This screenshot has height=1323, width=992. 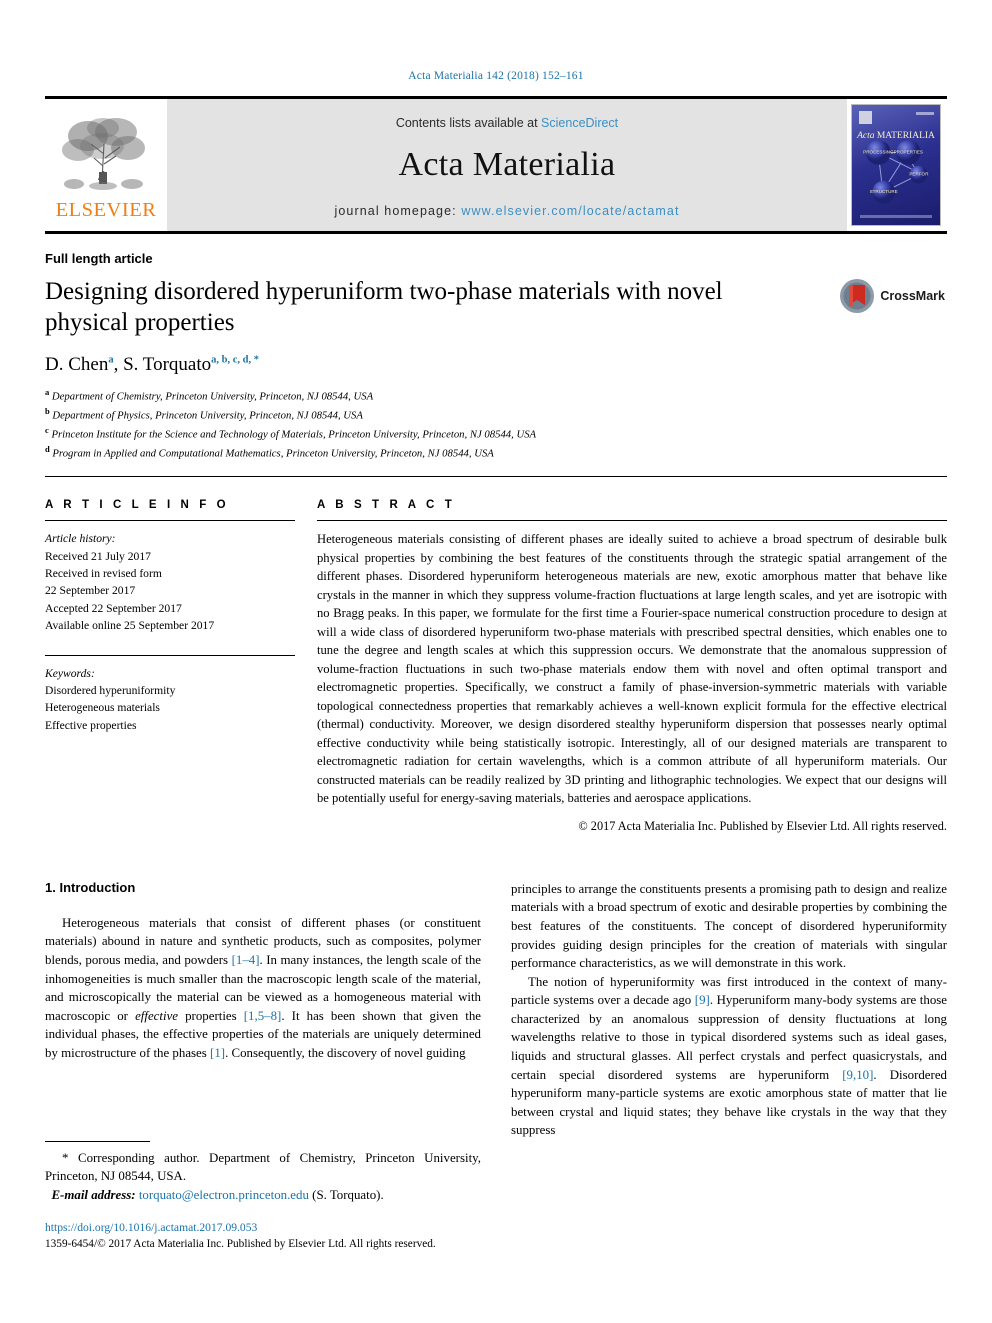 What do you see at coordinates (137, 505) in the screenshot?
I see `article-info-heading: A R T I C L E I N F O` at bounding box center [137, 505].